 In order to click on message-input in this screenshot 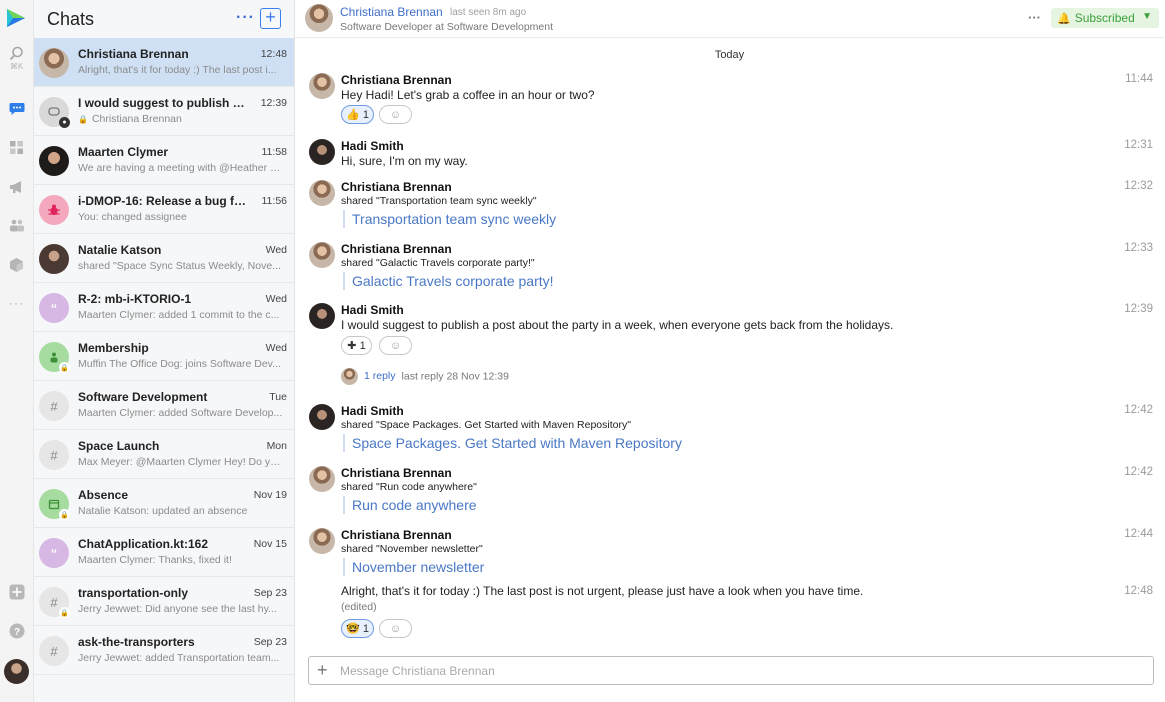, I will do `click(735, 670)`.